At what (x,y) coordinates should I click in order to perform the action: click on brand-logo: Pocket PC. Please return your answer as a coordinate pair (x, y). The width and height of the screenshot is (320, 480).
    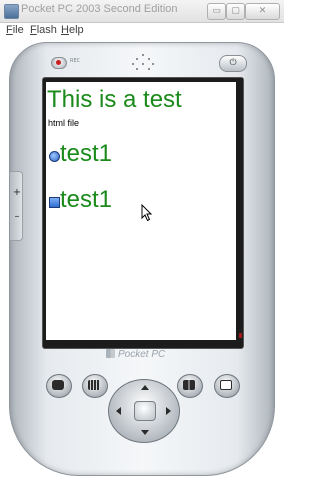
    Looking at the image, I should click on (135, 354).